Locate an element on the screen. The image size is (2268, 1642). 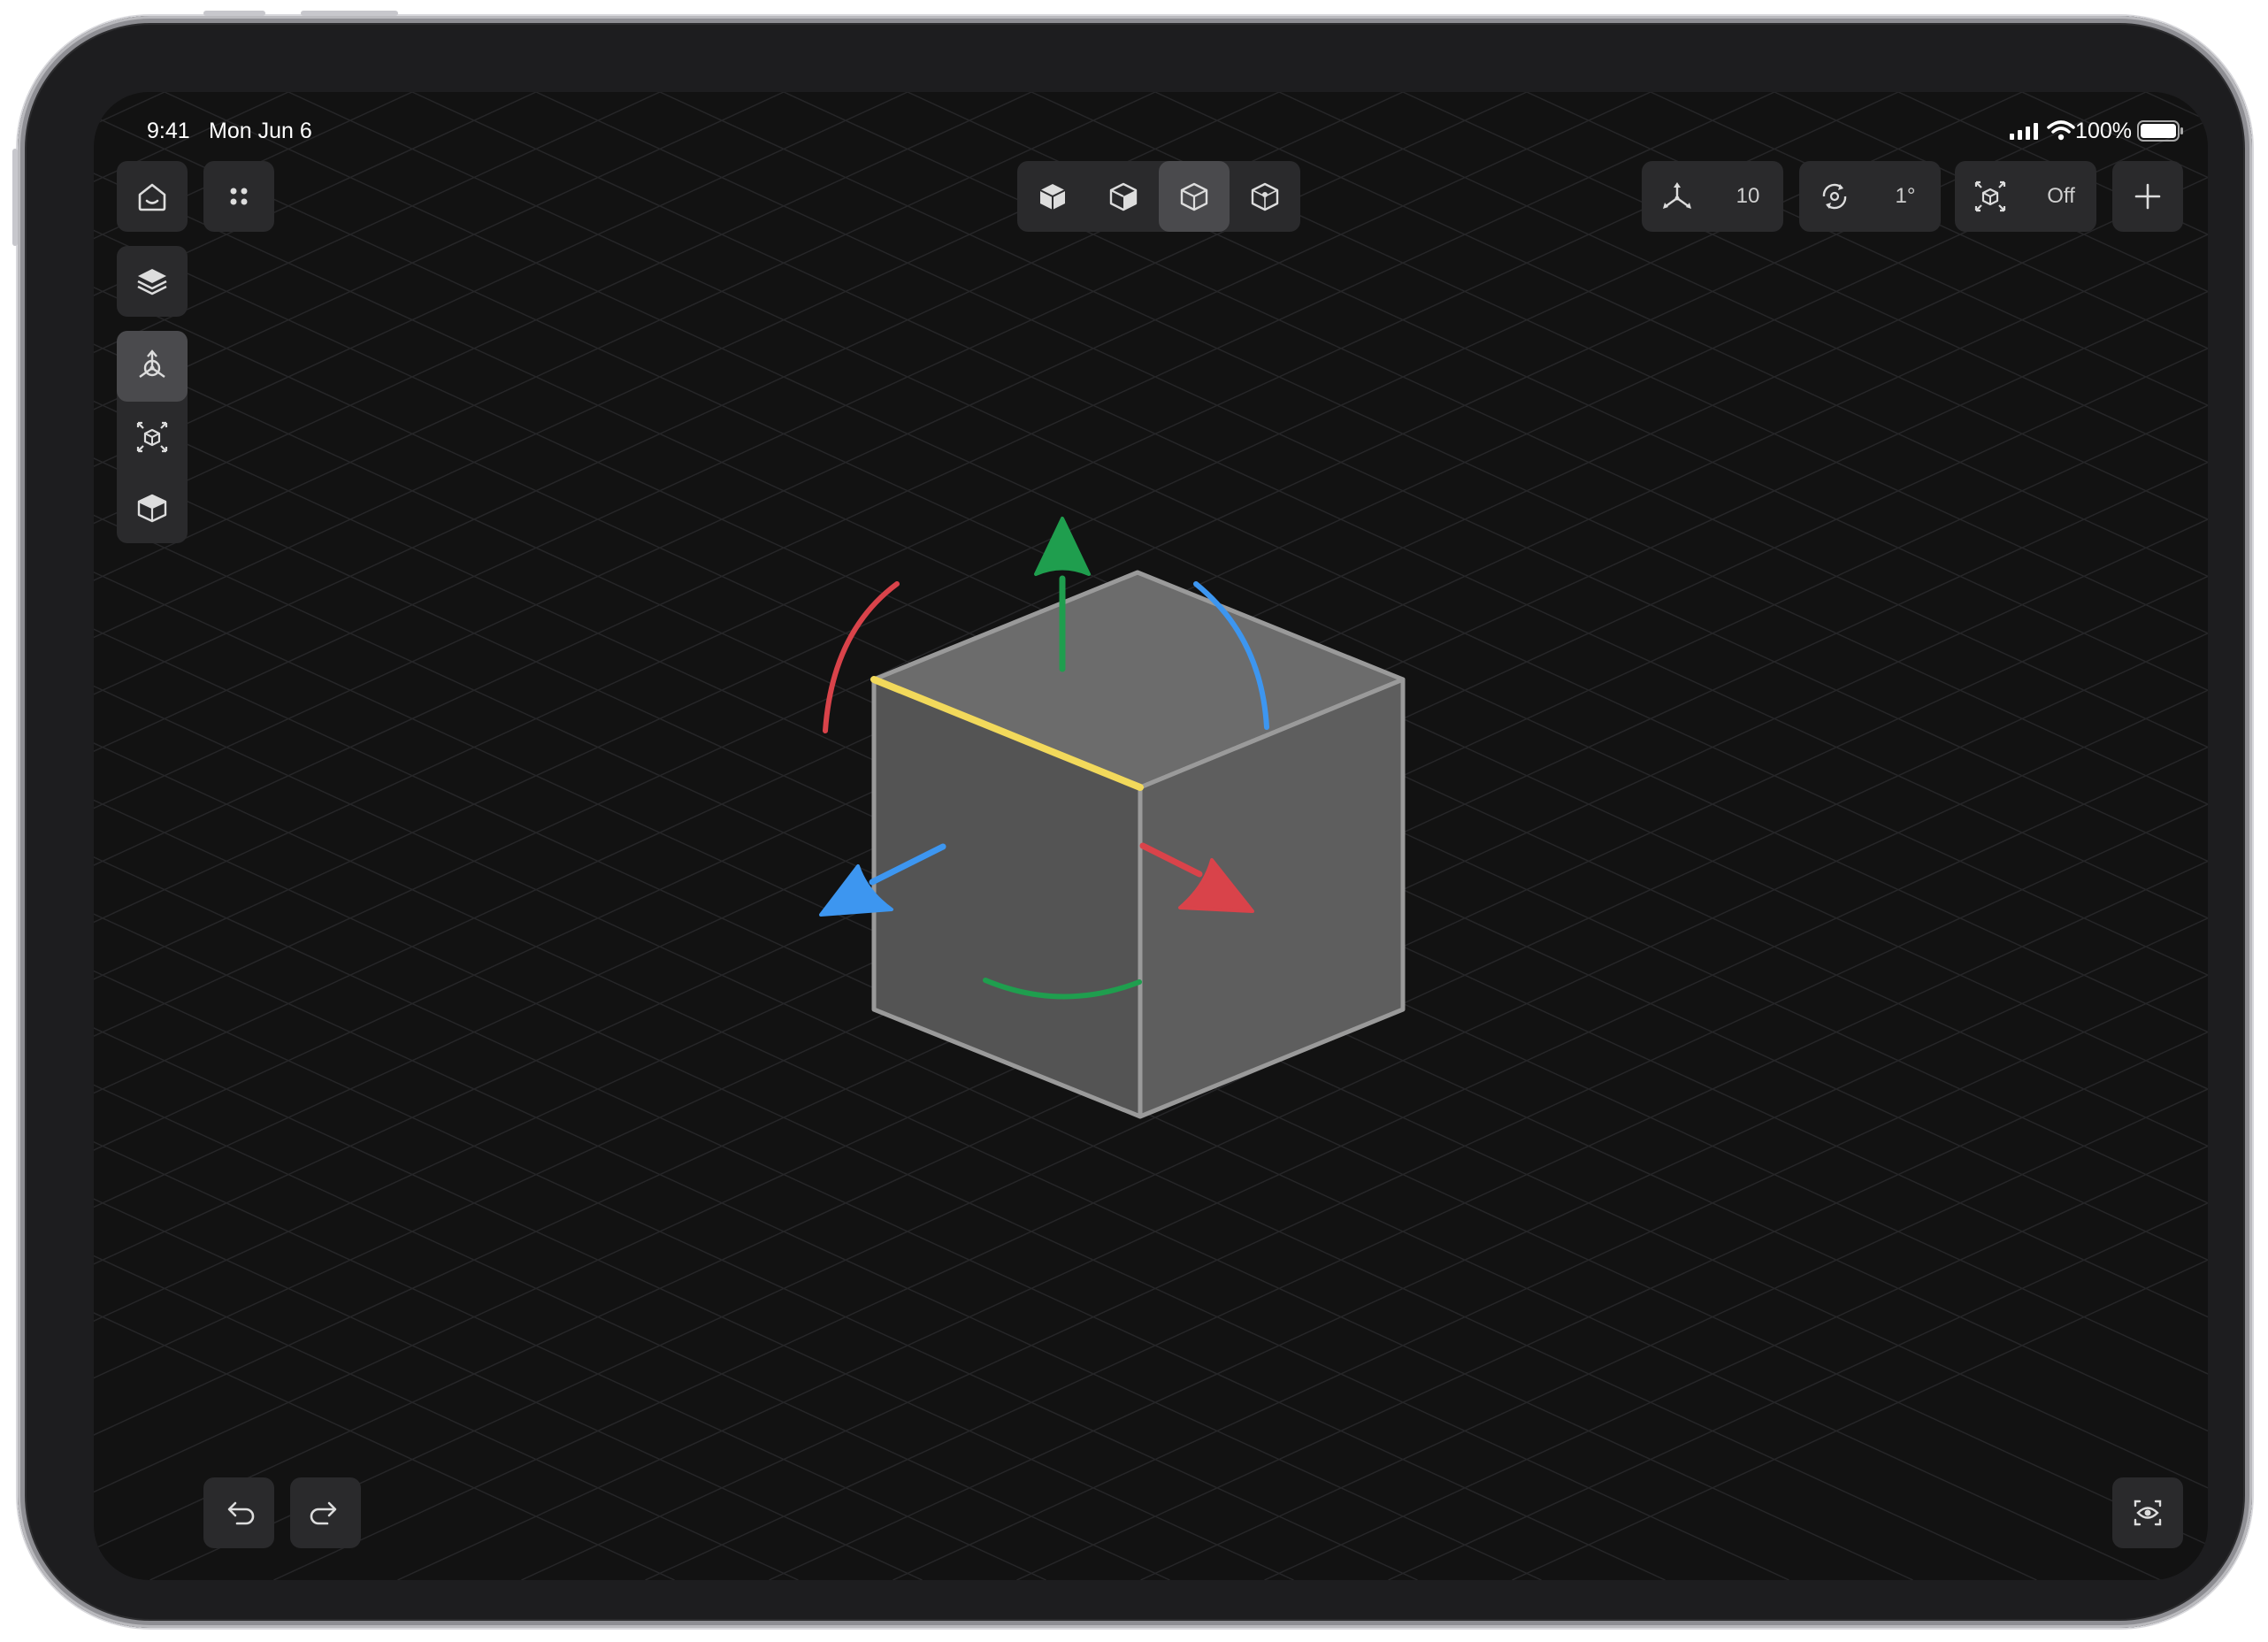
volume-button is located at coordinates (350, 13).